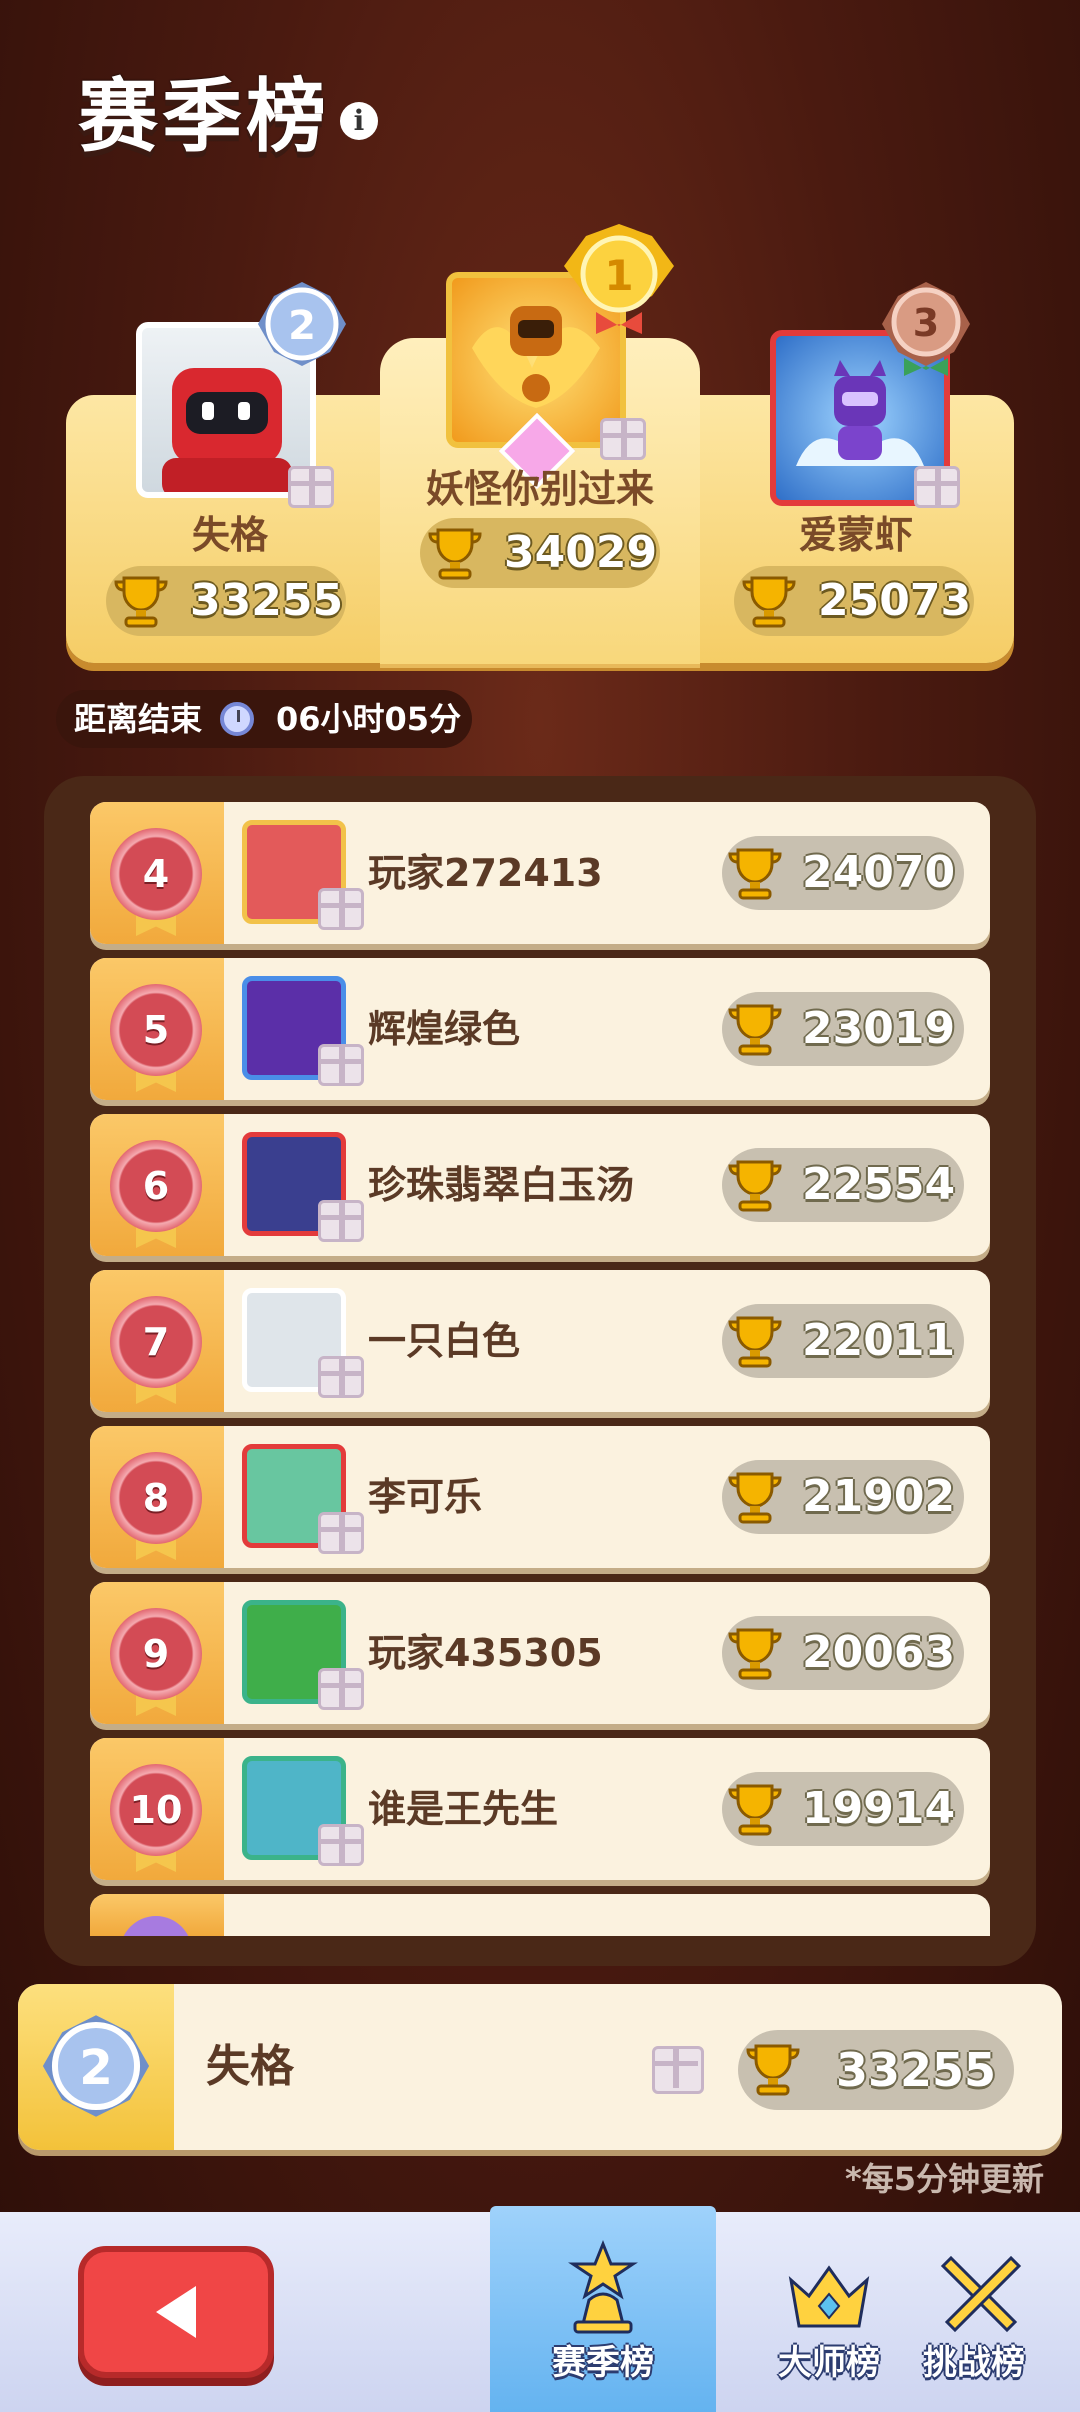 The image size is (1080, 2412). What do you see at coordinates (540, 1497) in the screenshot?
I see `ranking-row: 8 李可乐 21902` at bounding box center [540, 1497].